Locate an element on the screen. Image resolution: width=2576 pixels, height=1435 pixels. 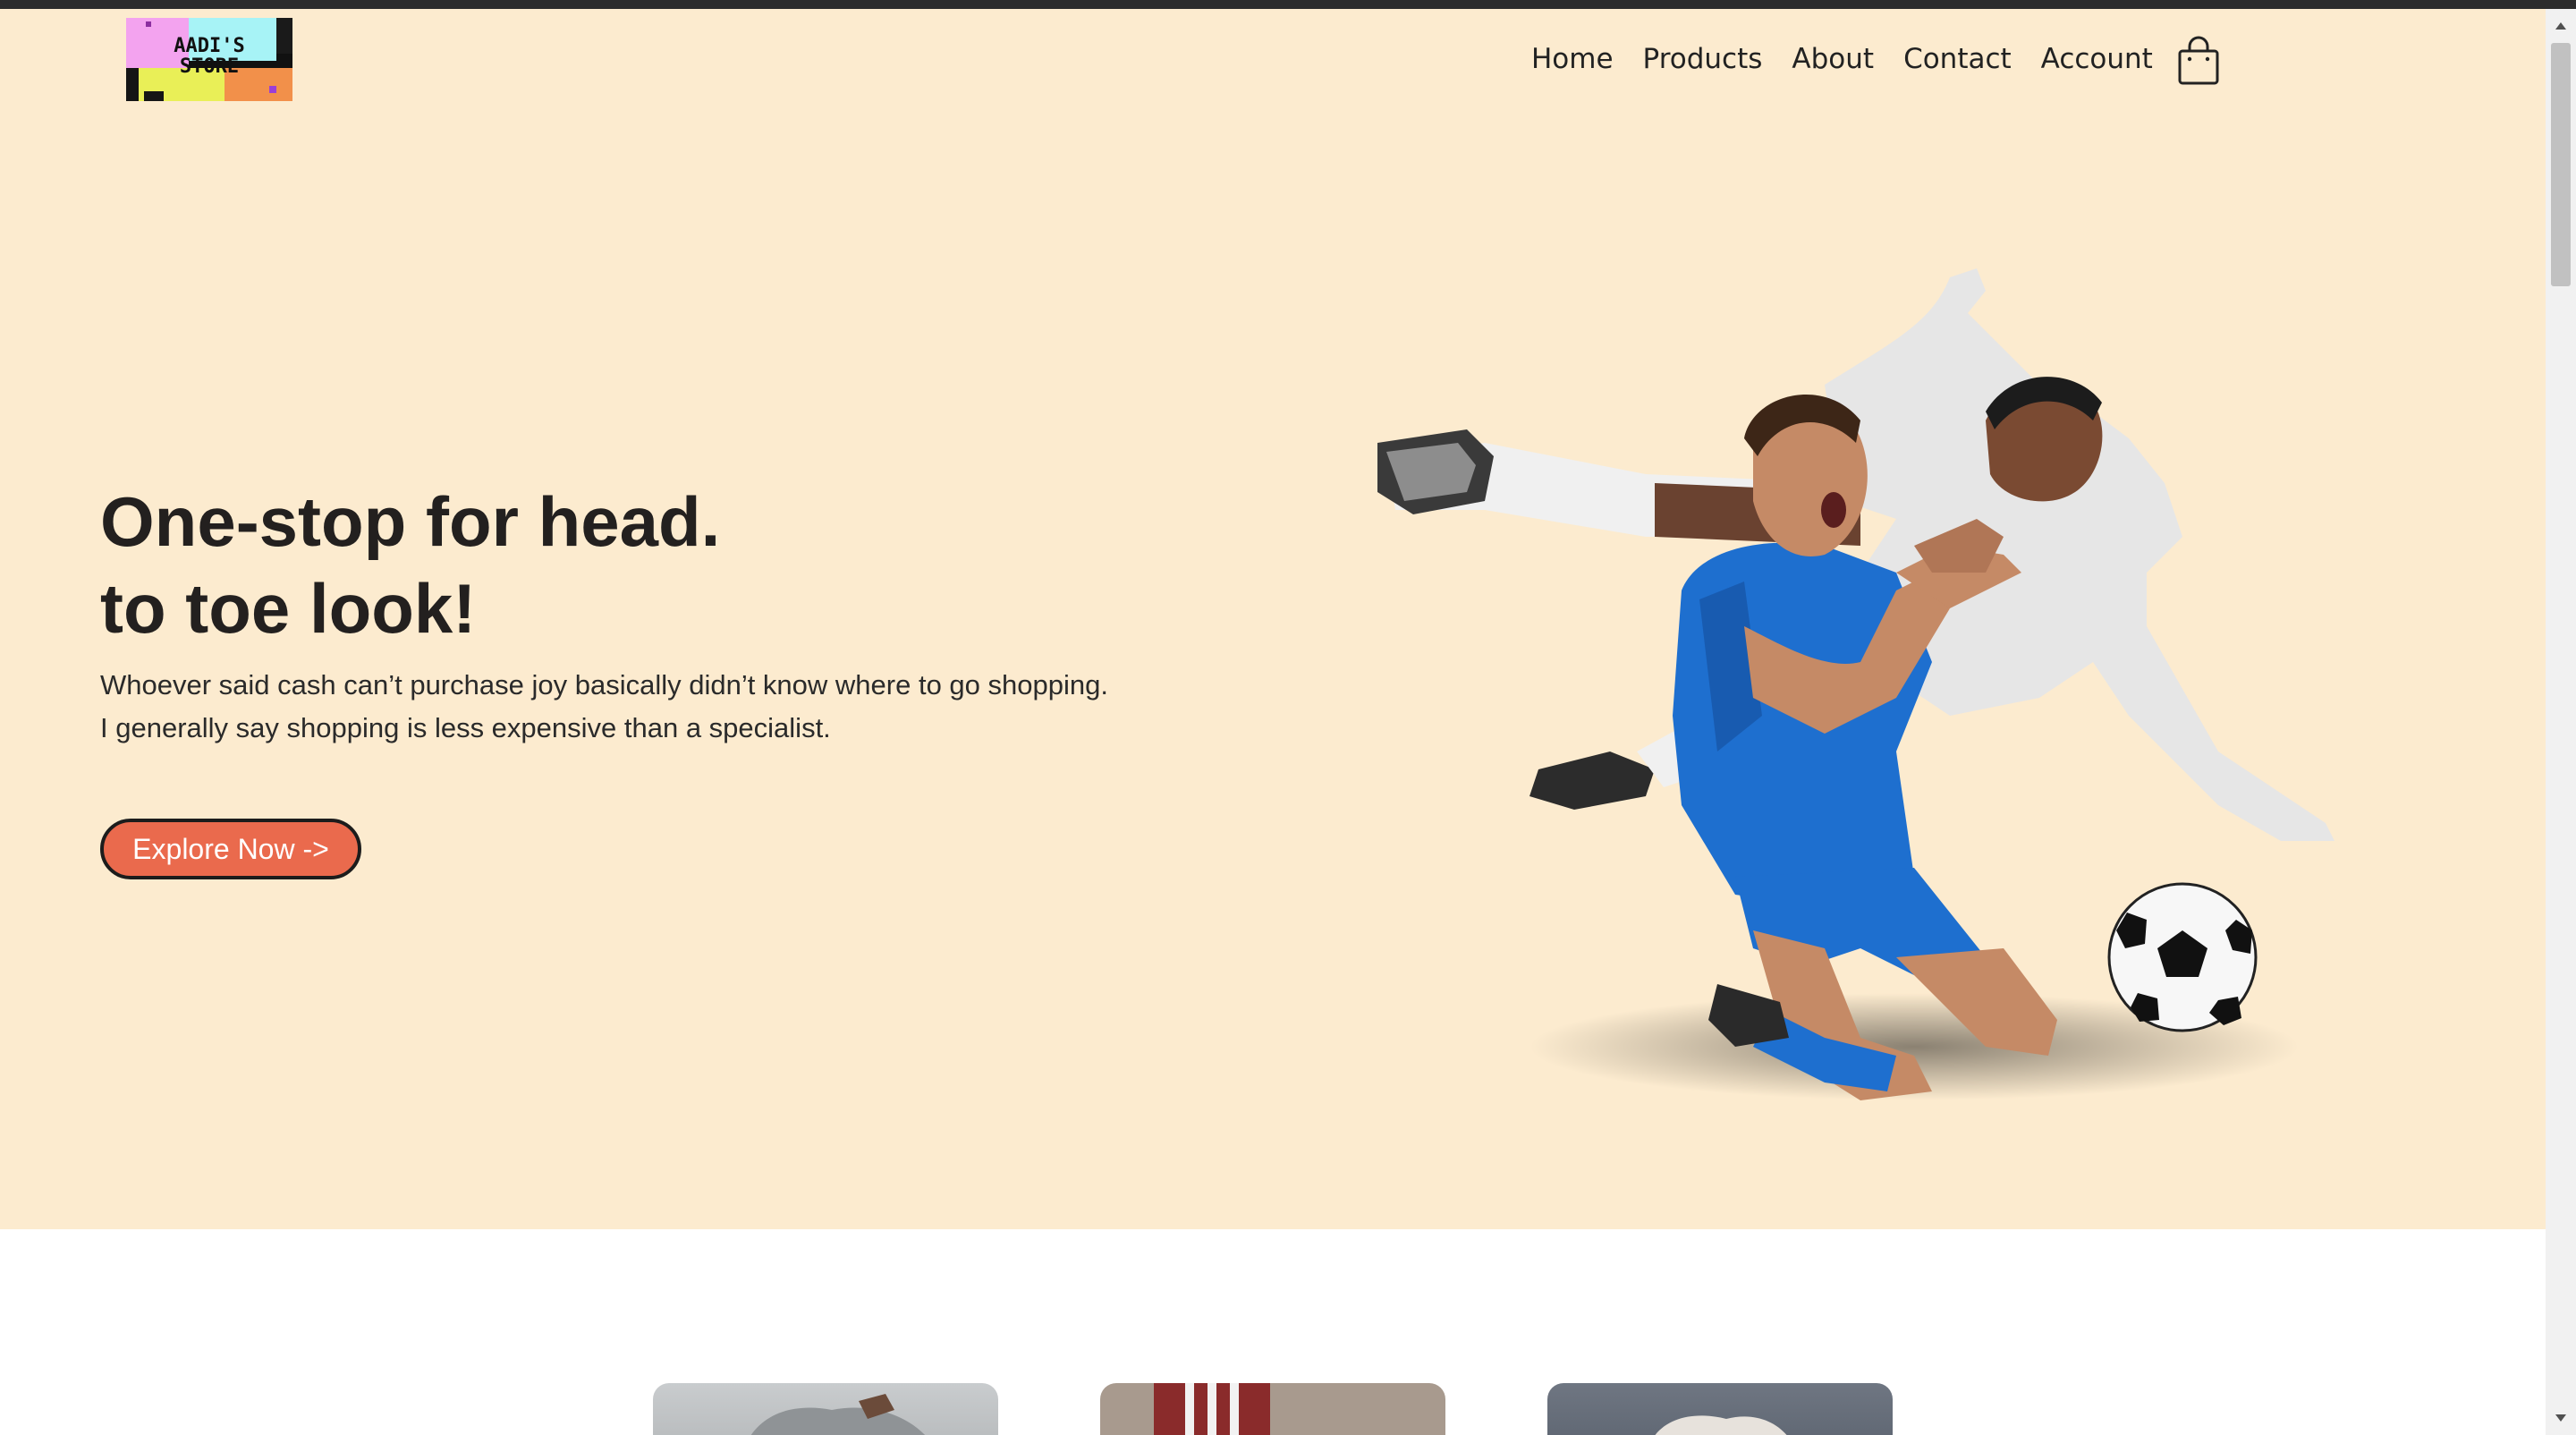
store-logo: AADI'S STORE is located at coordinates (209, 60).